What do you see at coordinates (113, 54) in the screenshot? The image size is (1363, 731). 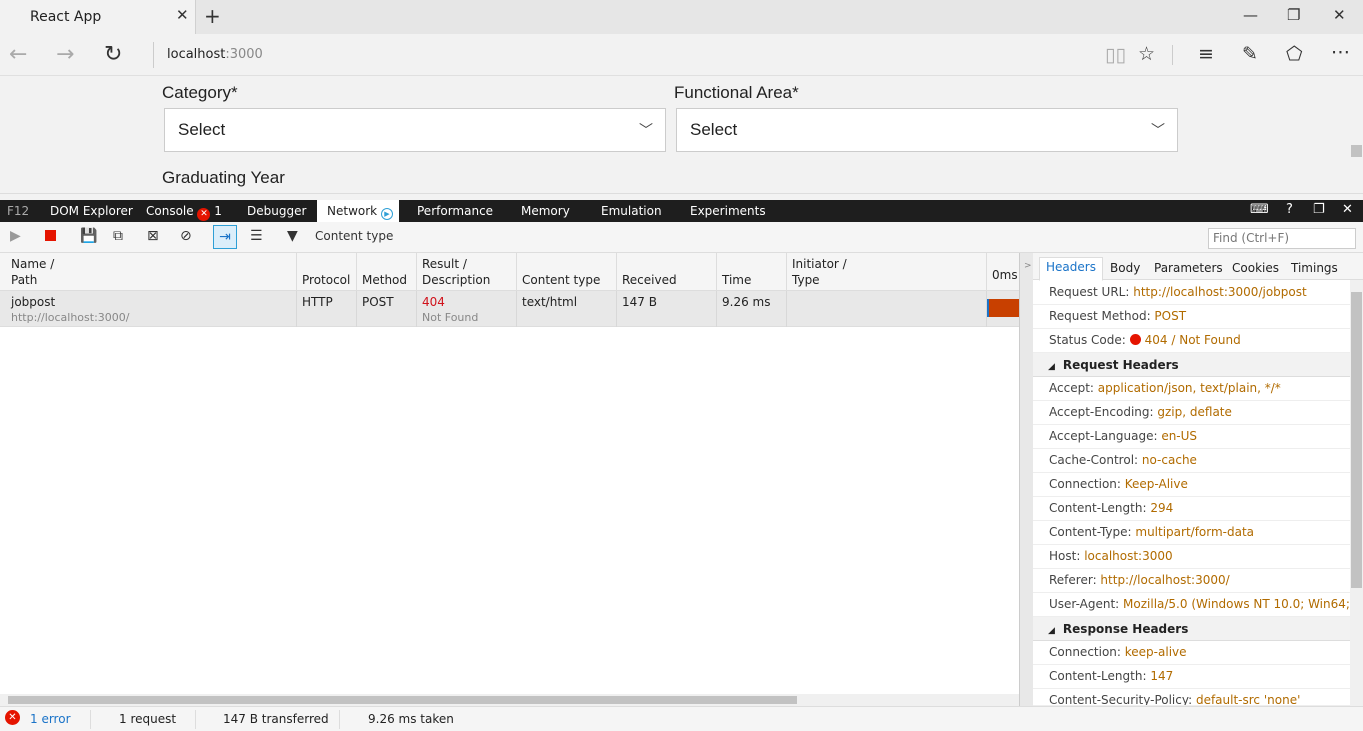 I see `refresh-icon: ↻` at bounding box center [113, 54].